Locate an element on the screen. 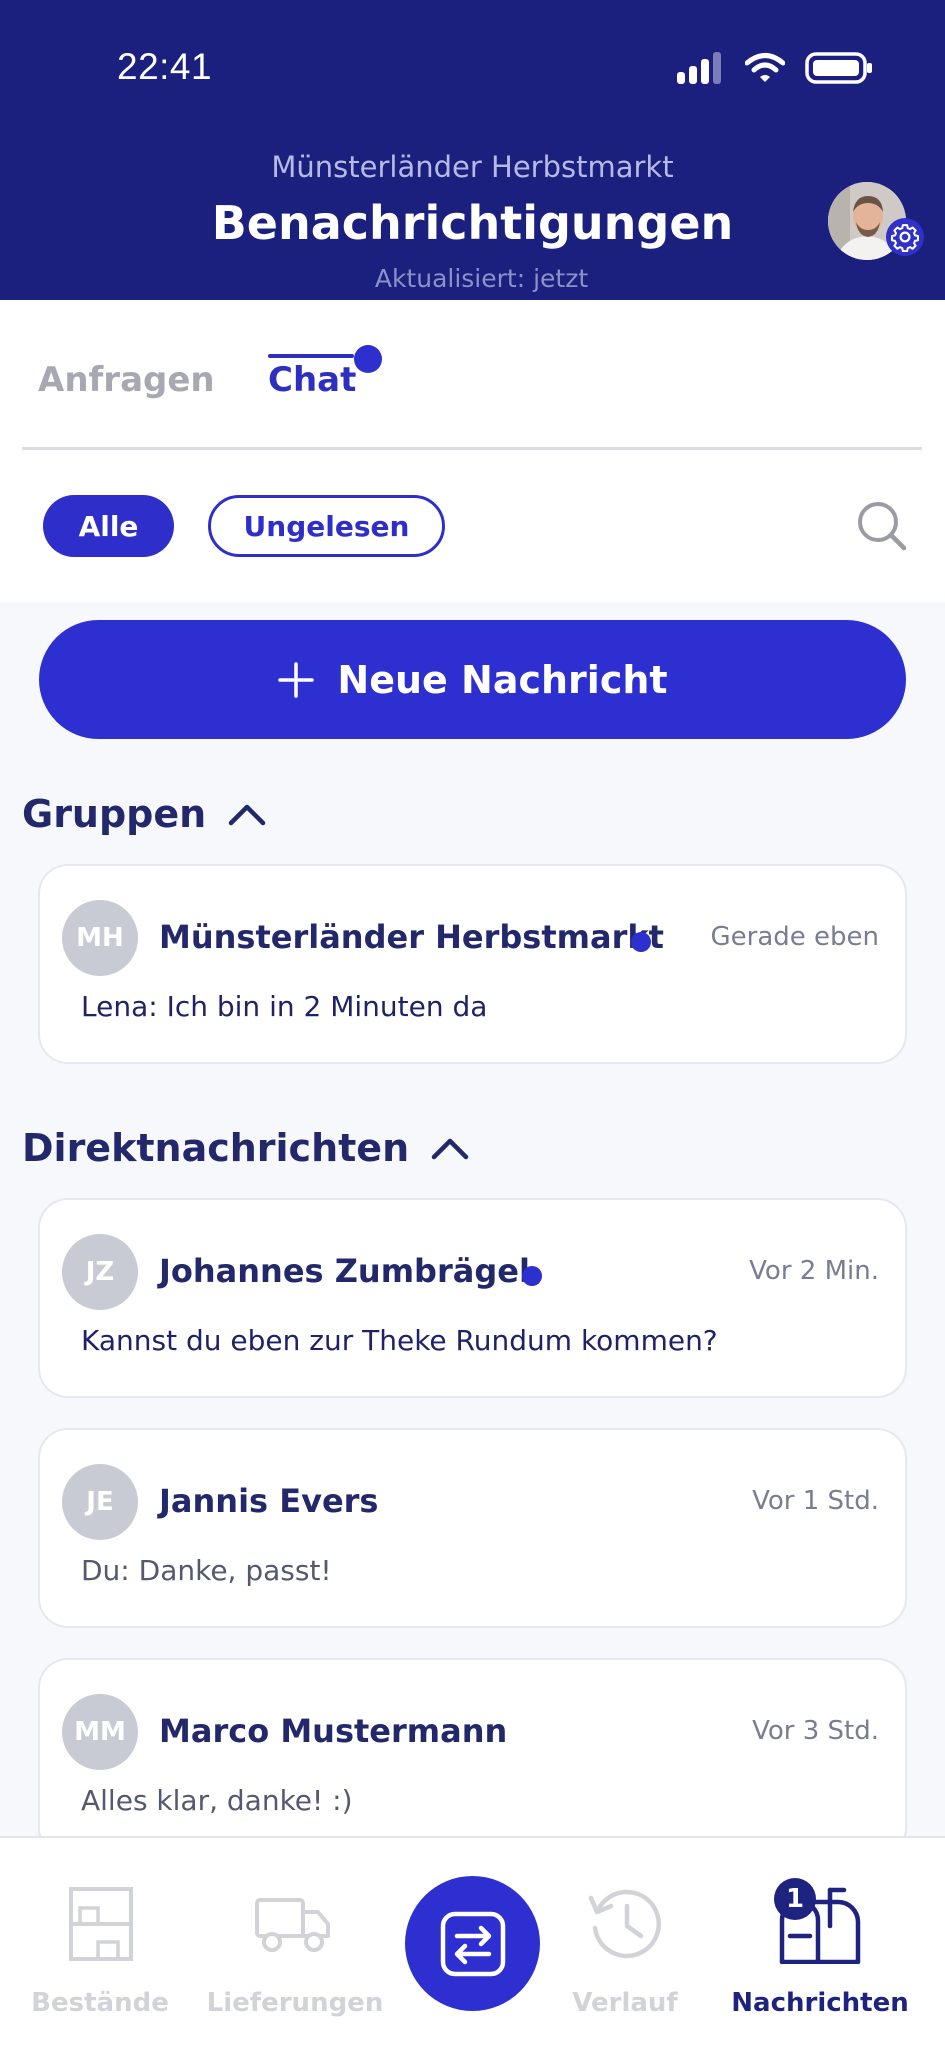 This screenshot has width=945, height=2048. chat-time: Vor 1 Std. is located at coordinates (815, 1501).